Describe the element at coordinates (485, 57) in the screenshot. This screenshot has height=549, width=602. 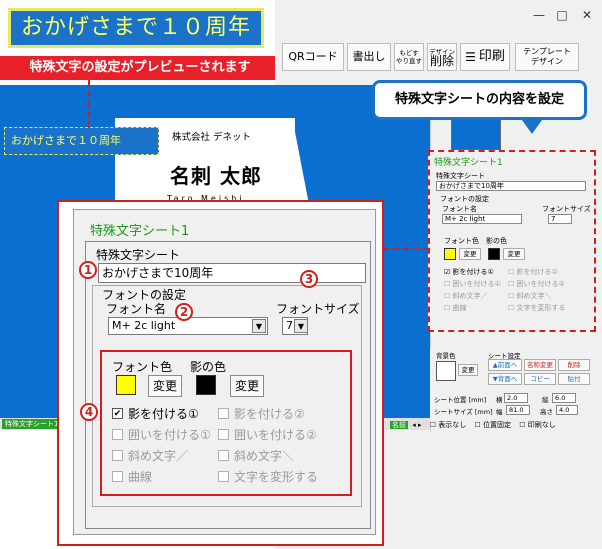
I see `print-button: ☰ 印刷` at that location.